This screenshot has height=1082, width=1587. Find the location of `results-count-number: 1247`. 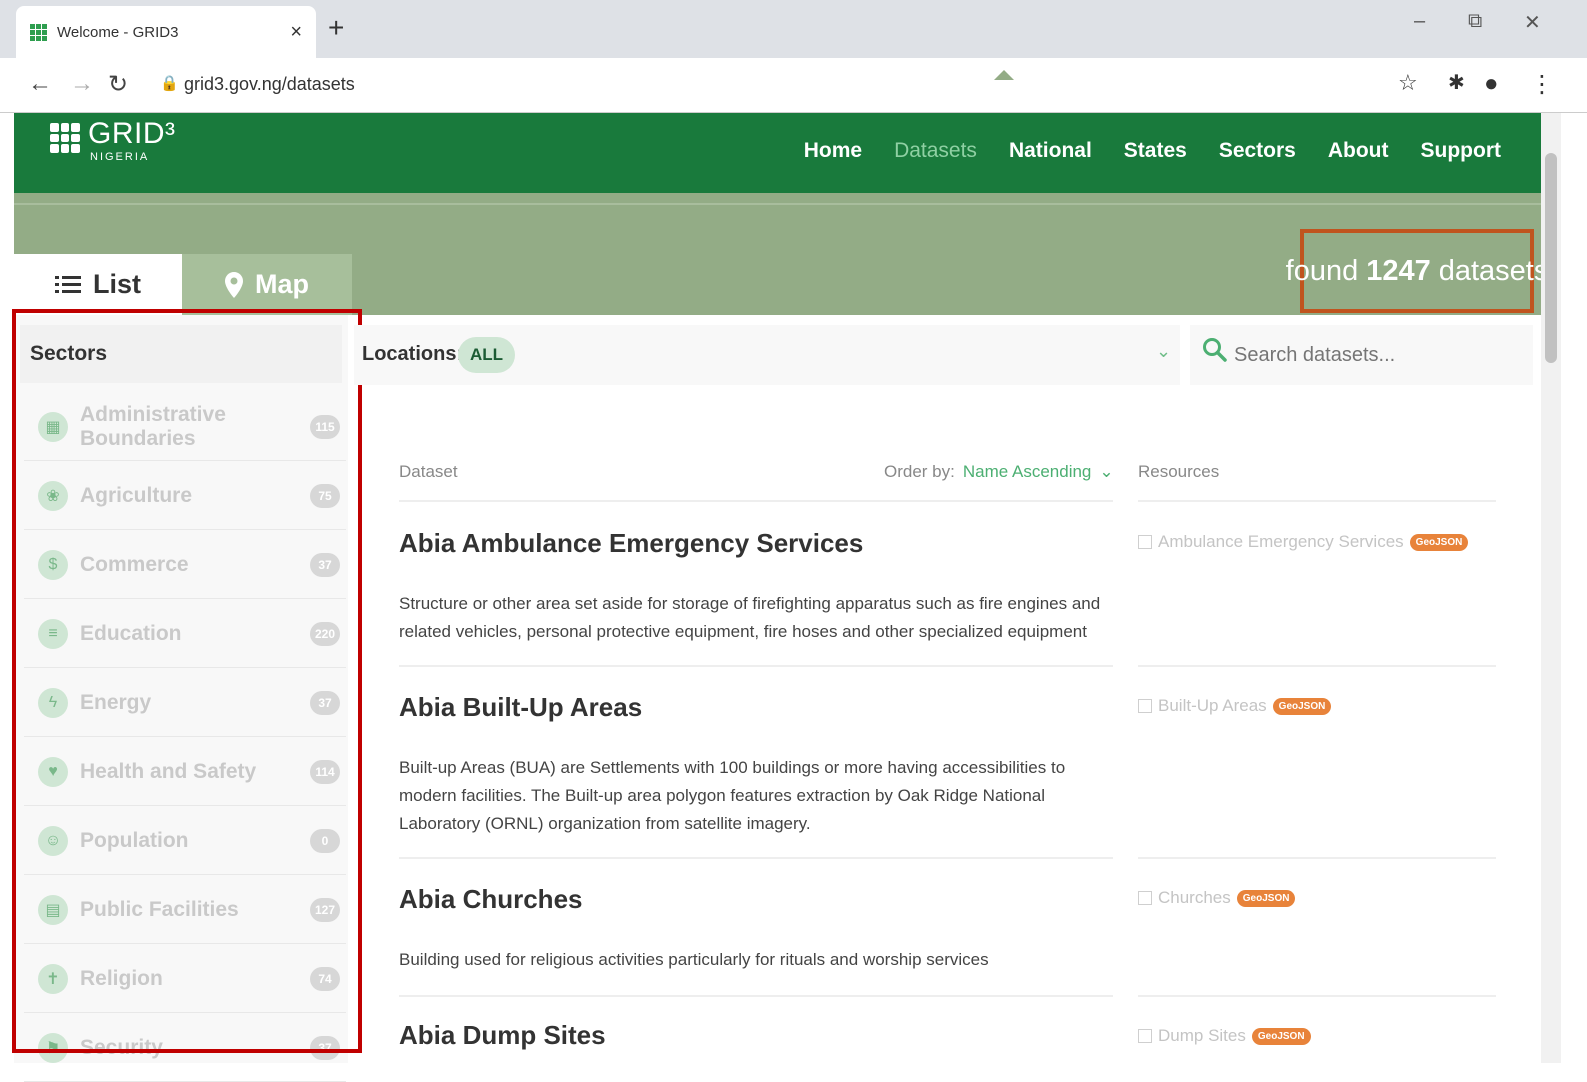

results-count-number: 1247 is located at coordinates (1398, 270).